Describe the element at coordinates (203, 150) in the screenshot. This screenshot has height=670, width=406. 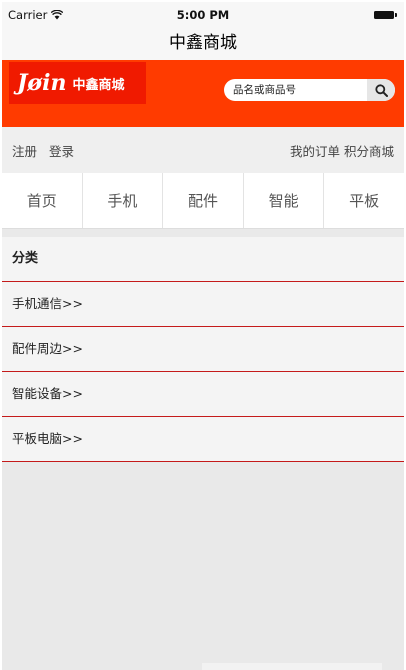
I see `account-links: 注册 登录 我的订单 积分商城` at that location.